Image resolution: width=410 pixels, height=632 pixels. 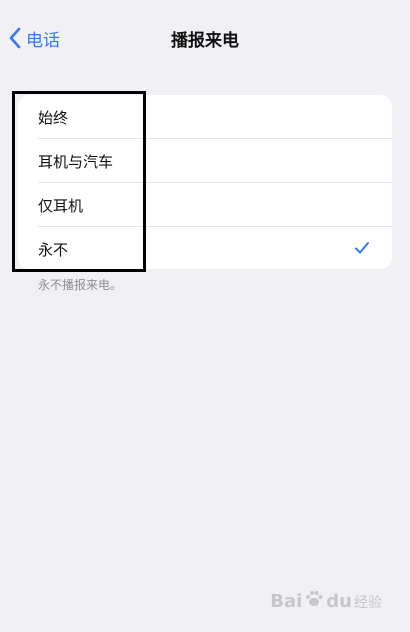 I want to click on option-label: 耳机与汽车, so click(x=76, y=162).